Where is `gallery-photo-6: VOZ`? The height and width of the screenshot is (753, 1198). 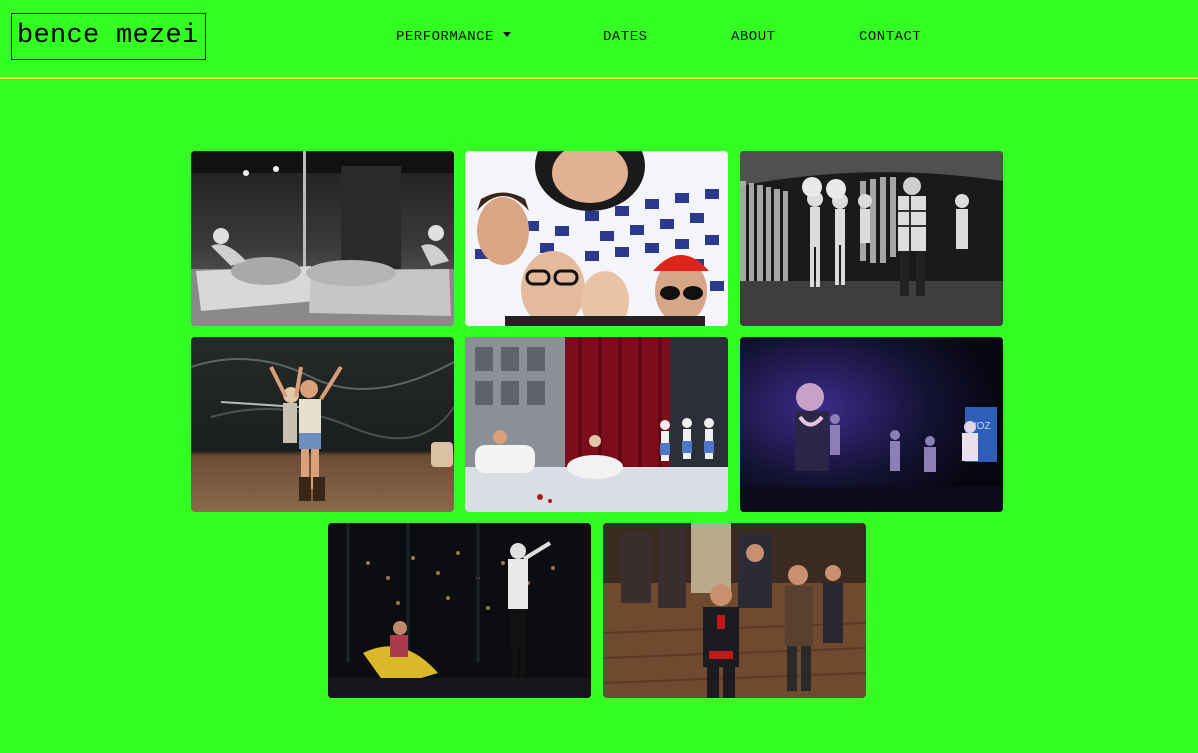
gallery-photo-6: VOZ is located at coordinates (871, 424).